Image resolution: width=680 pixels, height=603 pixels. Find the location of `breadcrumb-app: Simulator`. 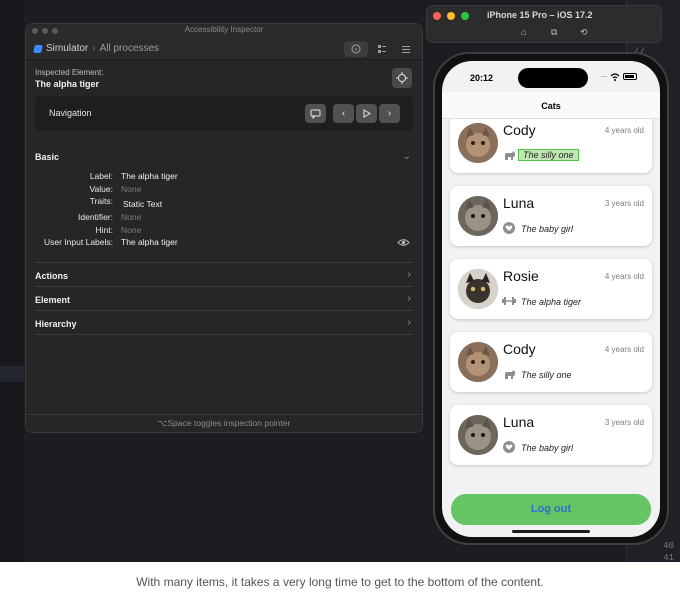

breadcrumb-app: Simulator is located at coordinates (67, 48).